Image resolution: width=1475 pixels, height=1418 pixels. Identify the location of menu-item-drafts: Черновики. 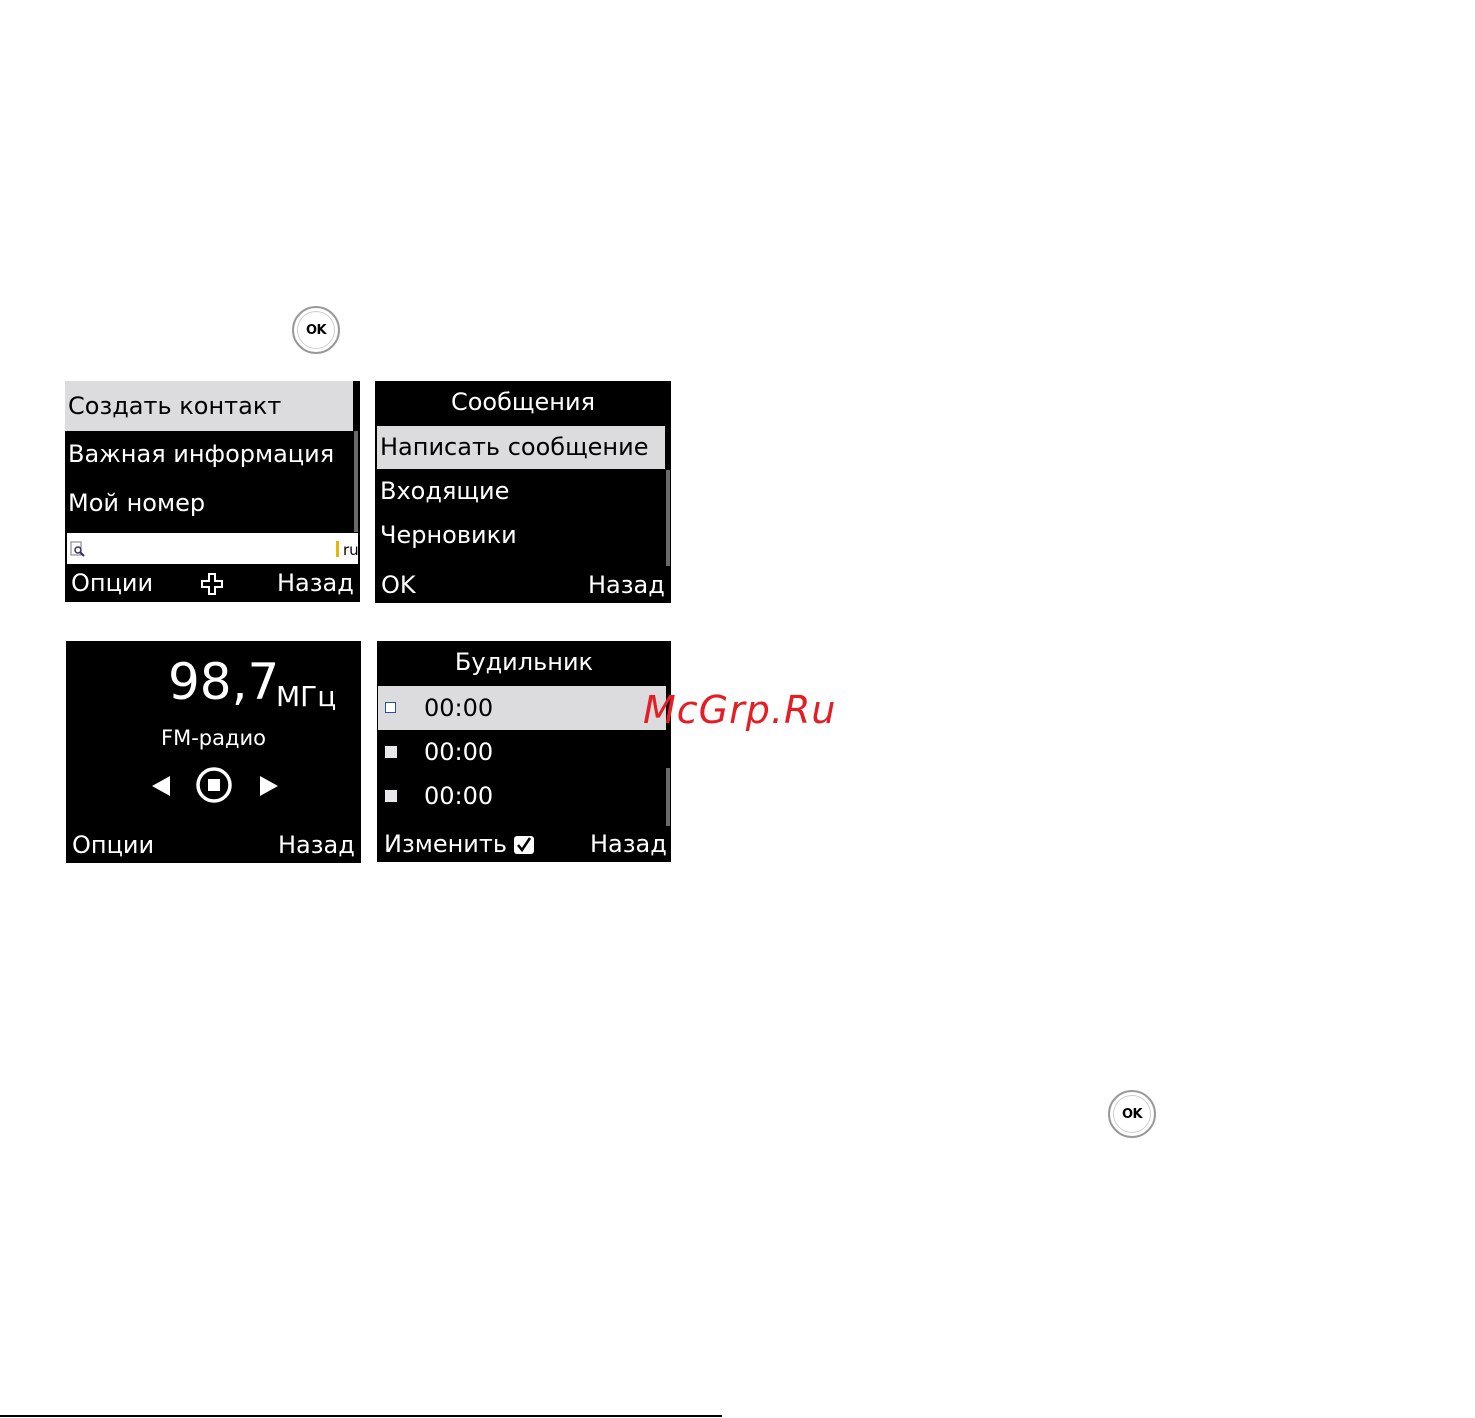
(448, 535).